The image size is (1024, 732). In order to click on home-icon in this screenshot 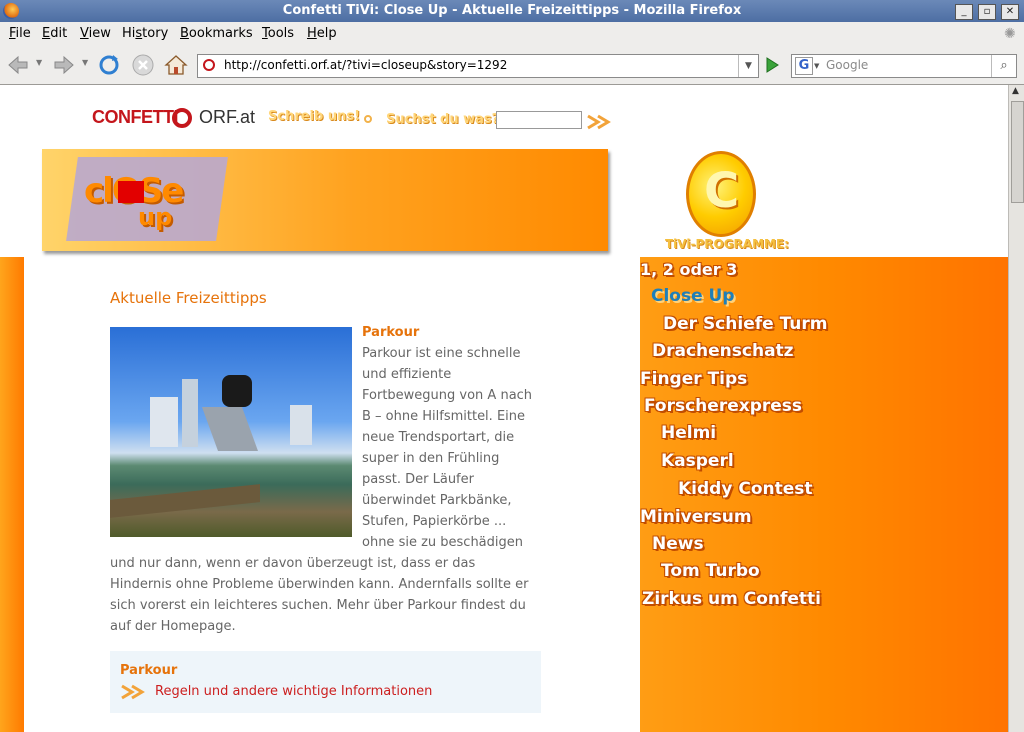, I will do `click(176, 65)`.